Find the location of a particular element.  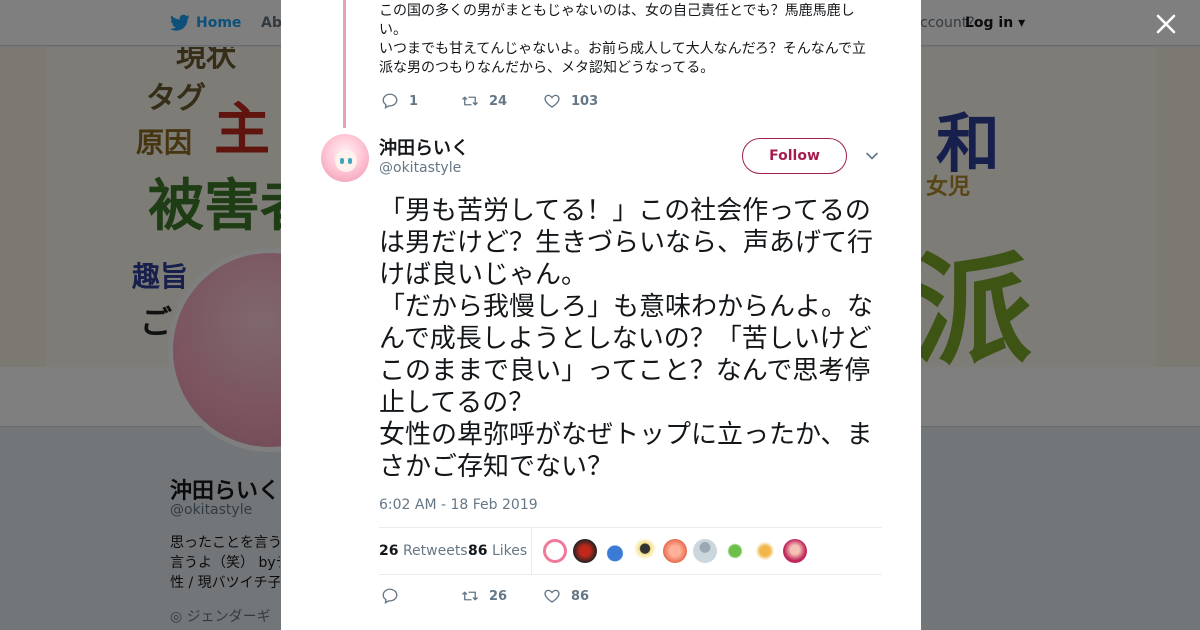

previous-tweet-actions: 1 24 103 is located at coordinates (489, 101).